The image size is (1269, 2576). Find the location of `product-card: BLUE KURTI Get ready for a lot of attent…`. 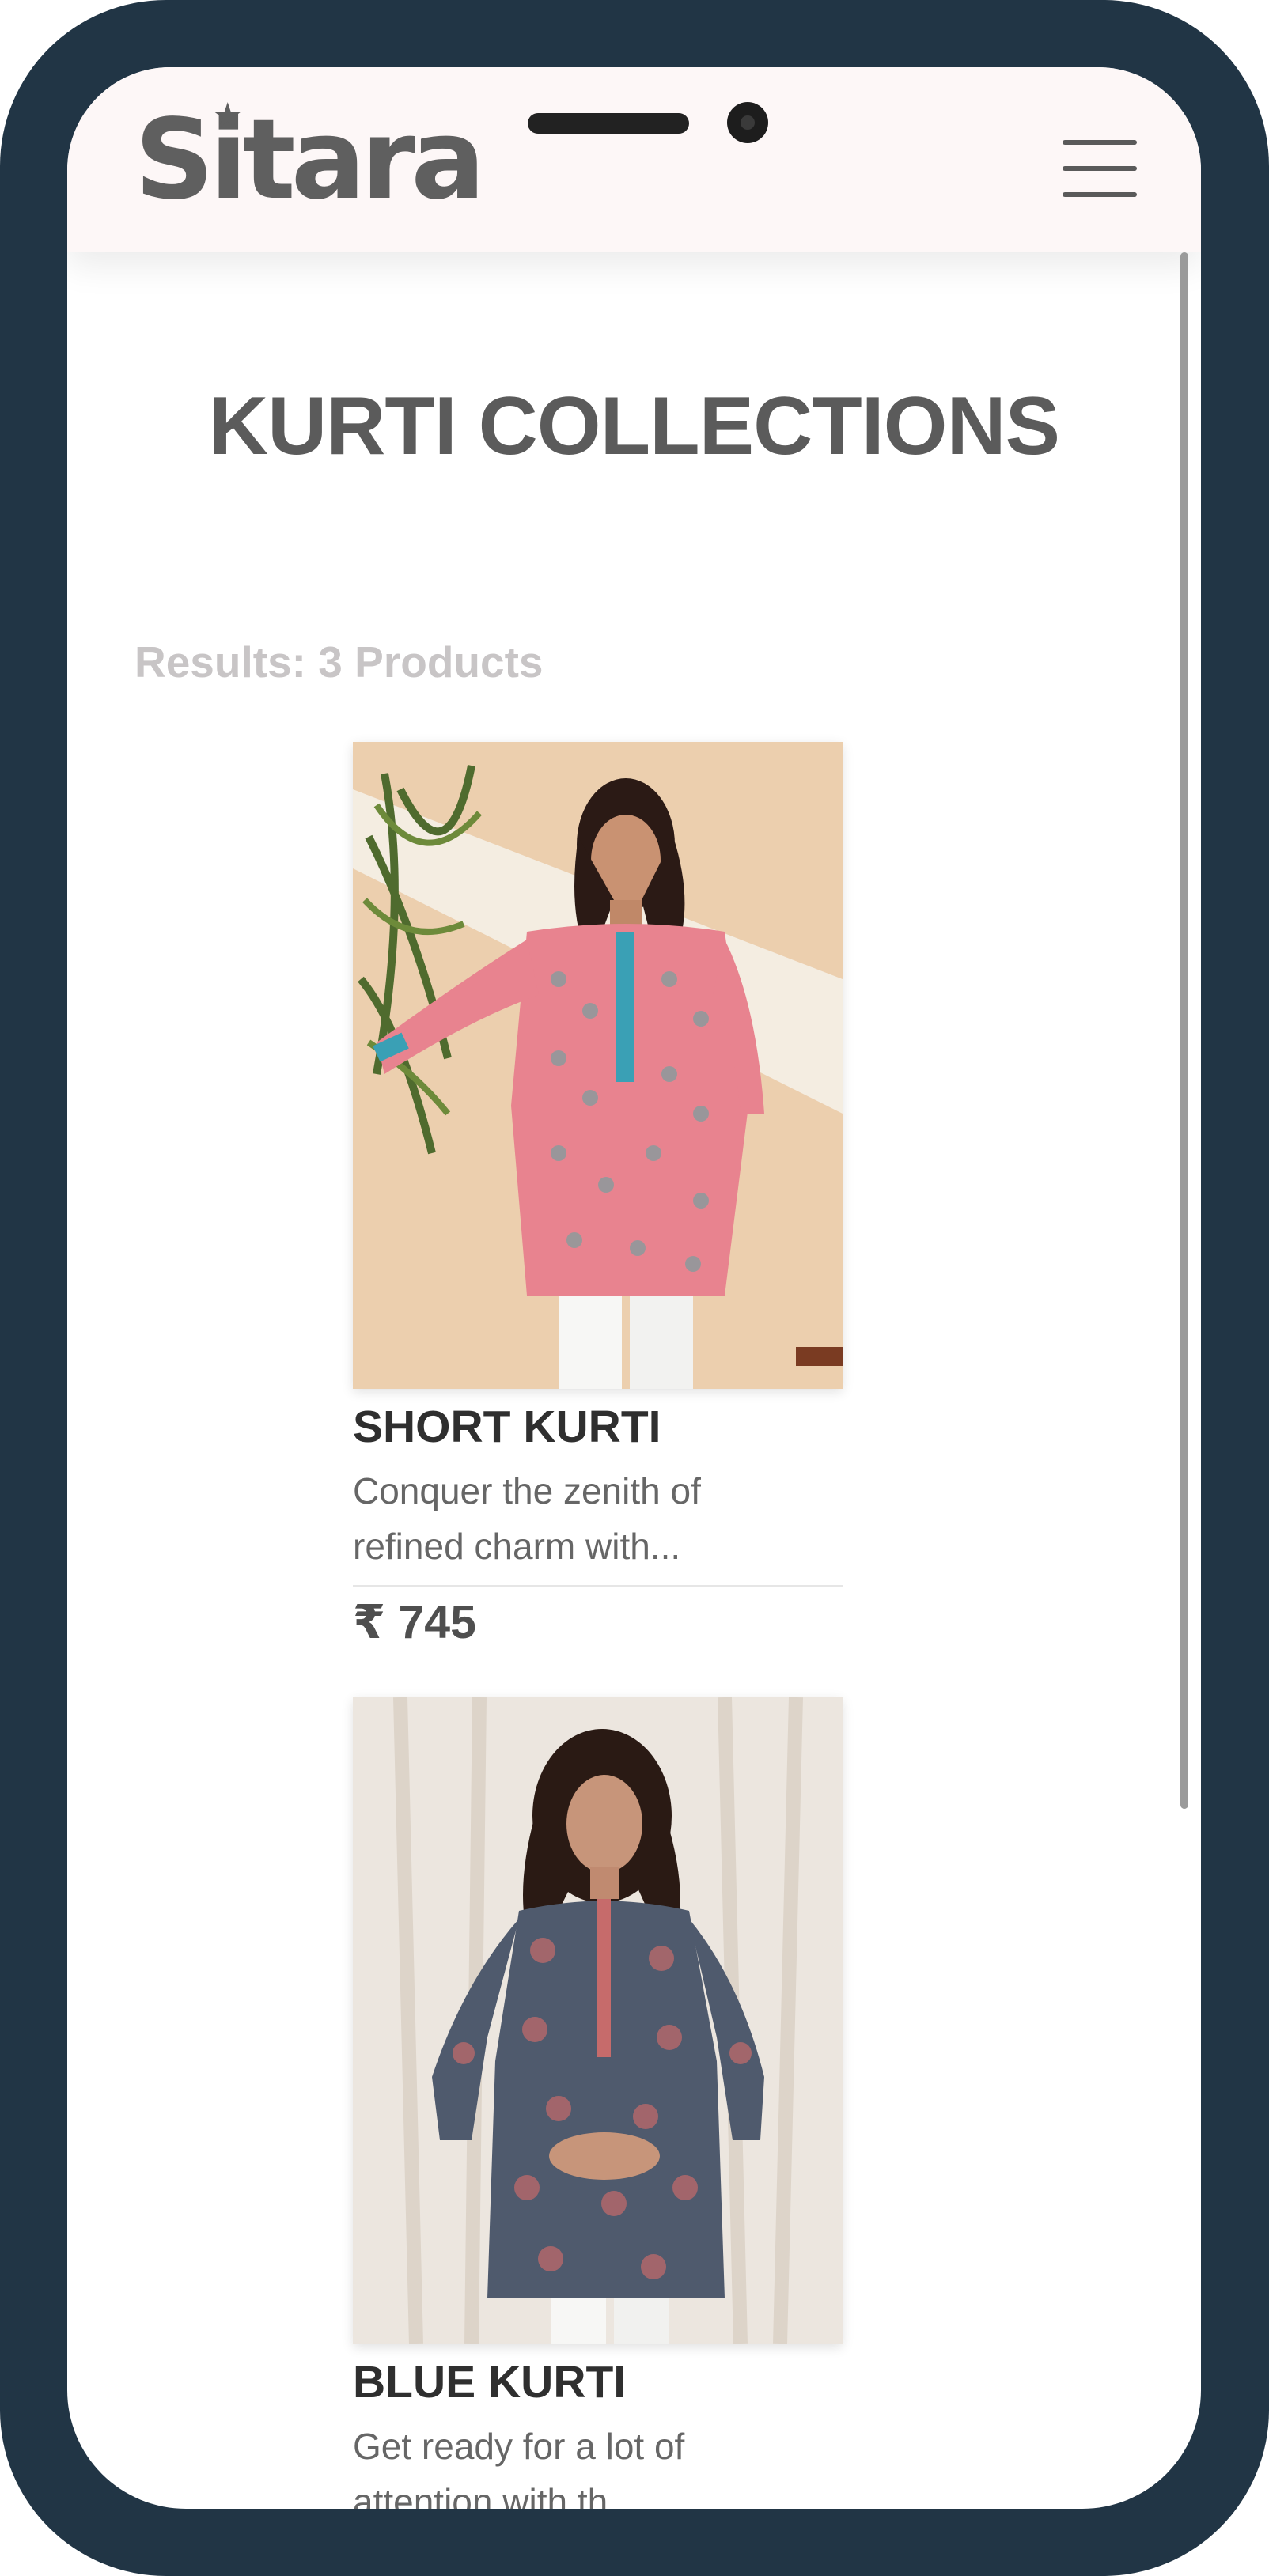

product-card: BLUE KURTI Get ready for a lot of attent… is located at coordinates (598, 2103).